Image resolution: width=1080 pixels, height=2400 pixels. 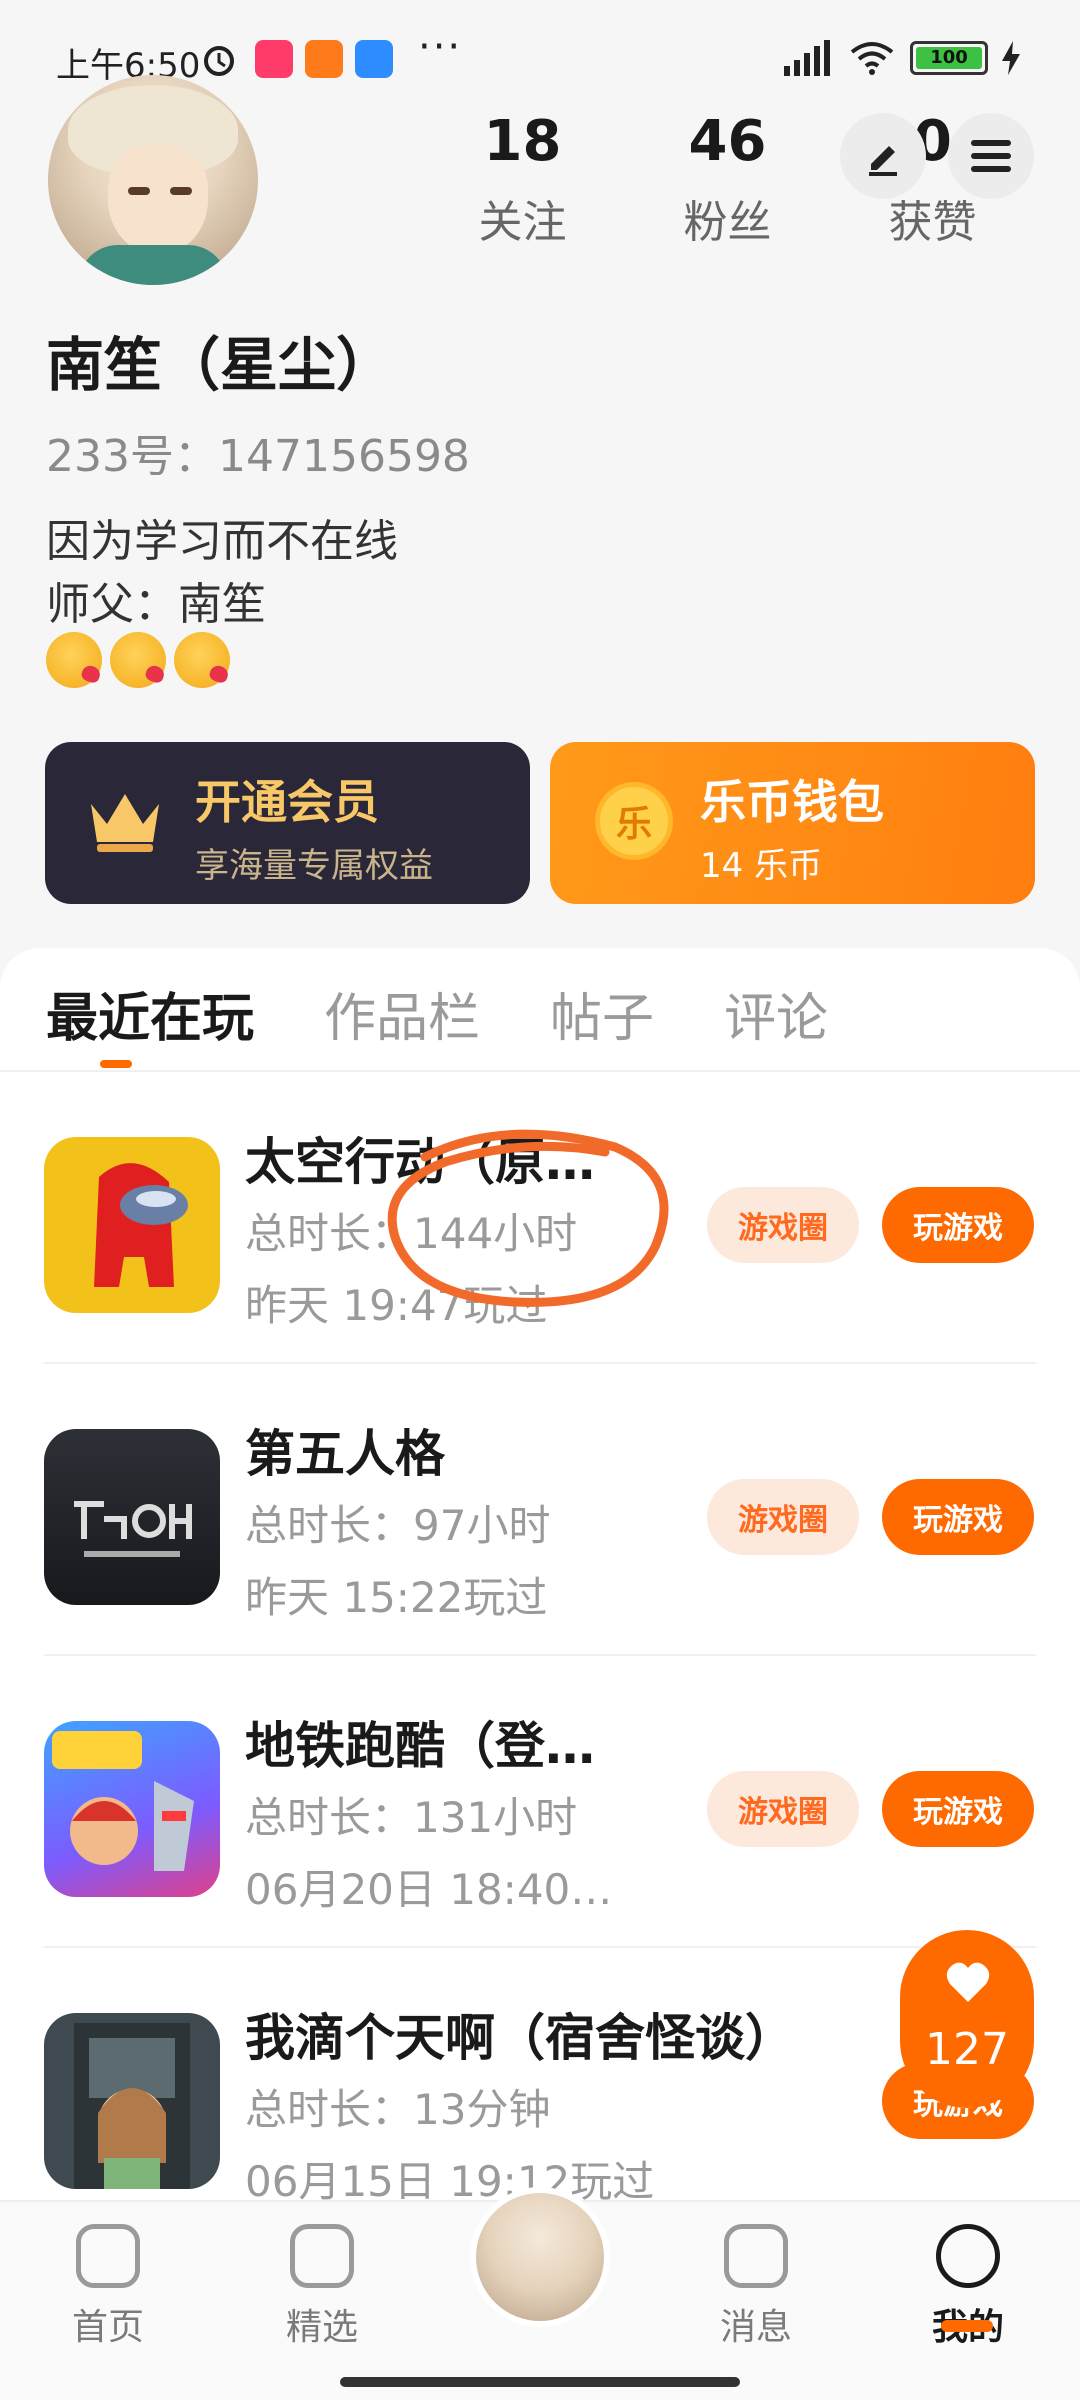 I want to click on active-nav-indicator, so click(x=967, y=2326).